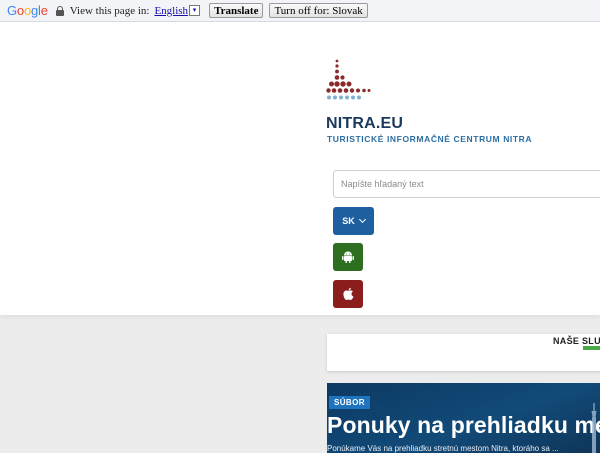  What do you see at coordinates (236, 10) in the screenshot?
I see `translate-button: Translate` at bounding box center [236, 10].